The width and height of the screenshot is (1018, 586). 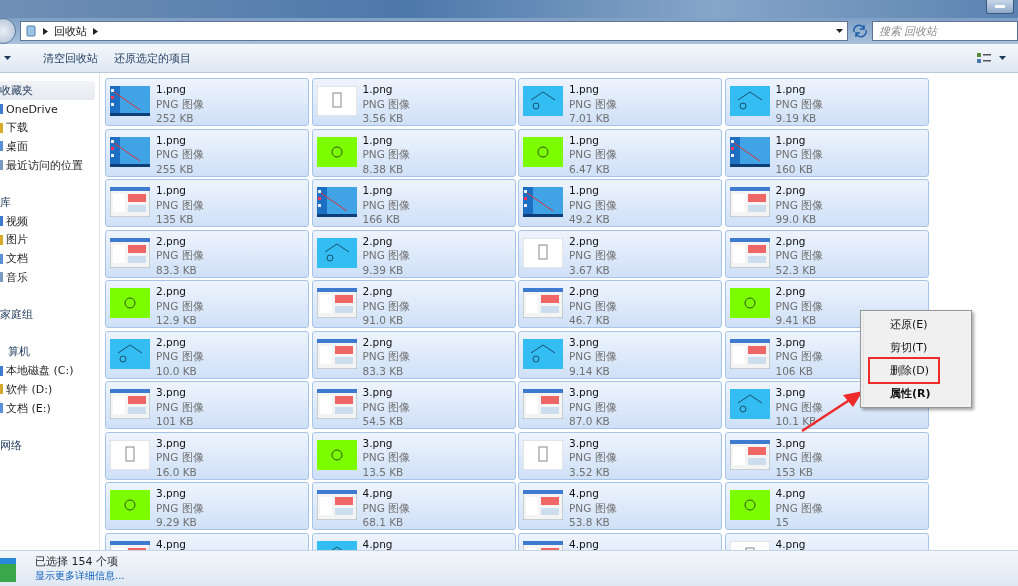 What do you see at coordinates (49, 408) in the screenshot?
I see `sidebar-item: 文档 (E:)` at bounding box center [49, 408].